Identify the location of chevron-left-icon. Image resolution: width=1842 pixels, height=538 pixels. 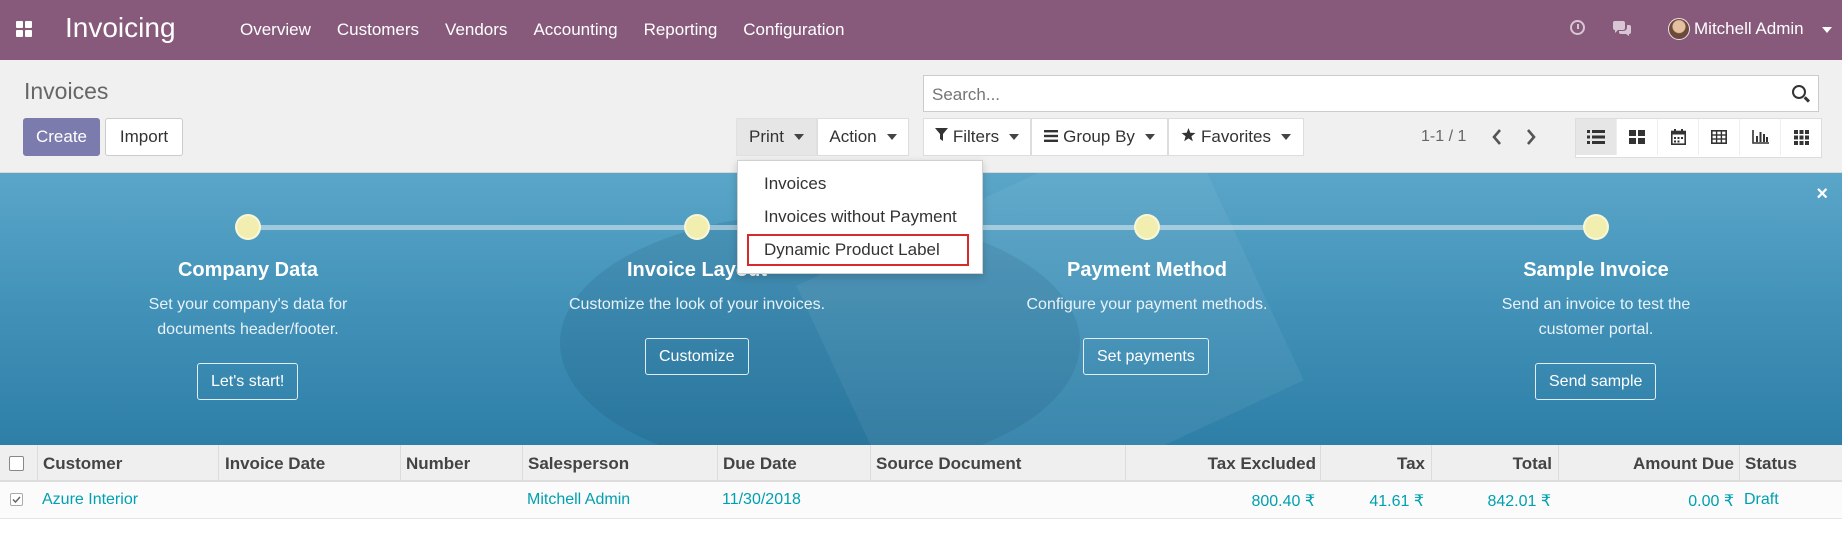
(1496, 137).